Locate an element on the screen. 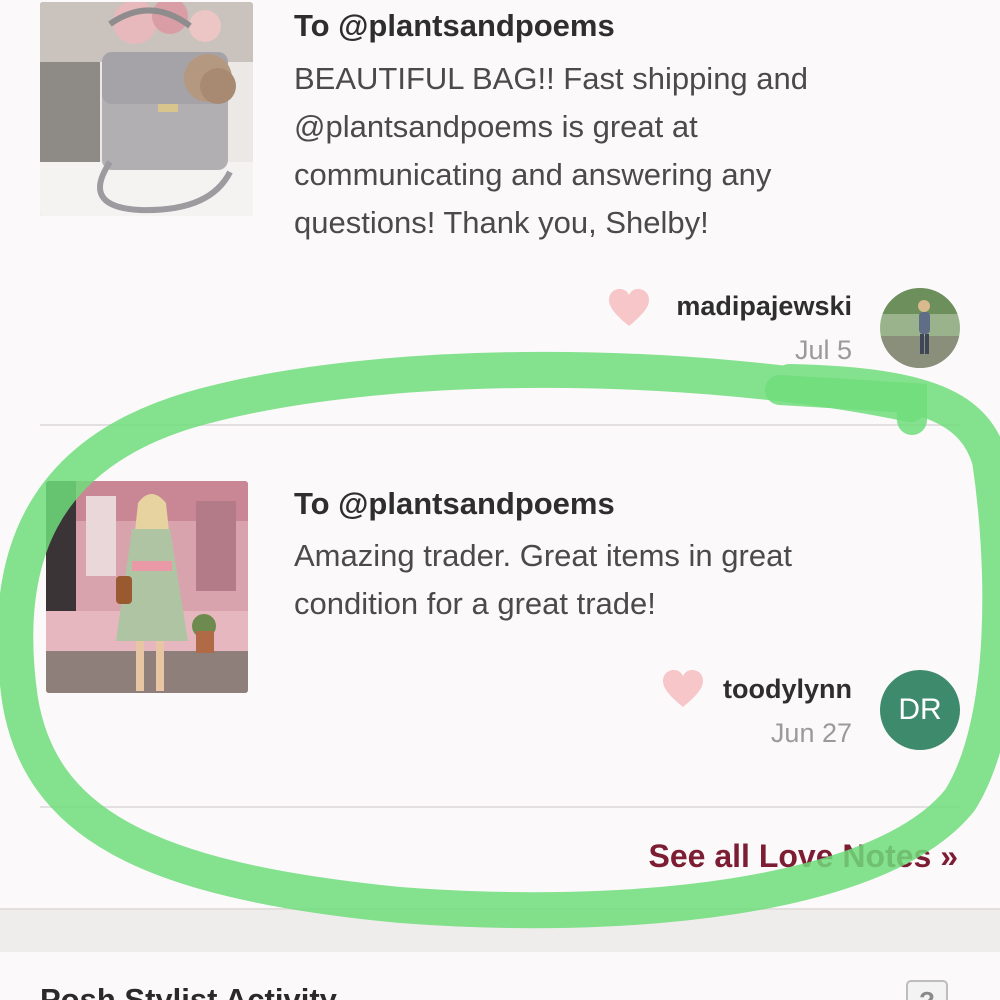 This screenshot has height=1000, width=1000. listing-thumbnail-handbag is located at coordinates (146, 109).